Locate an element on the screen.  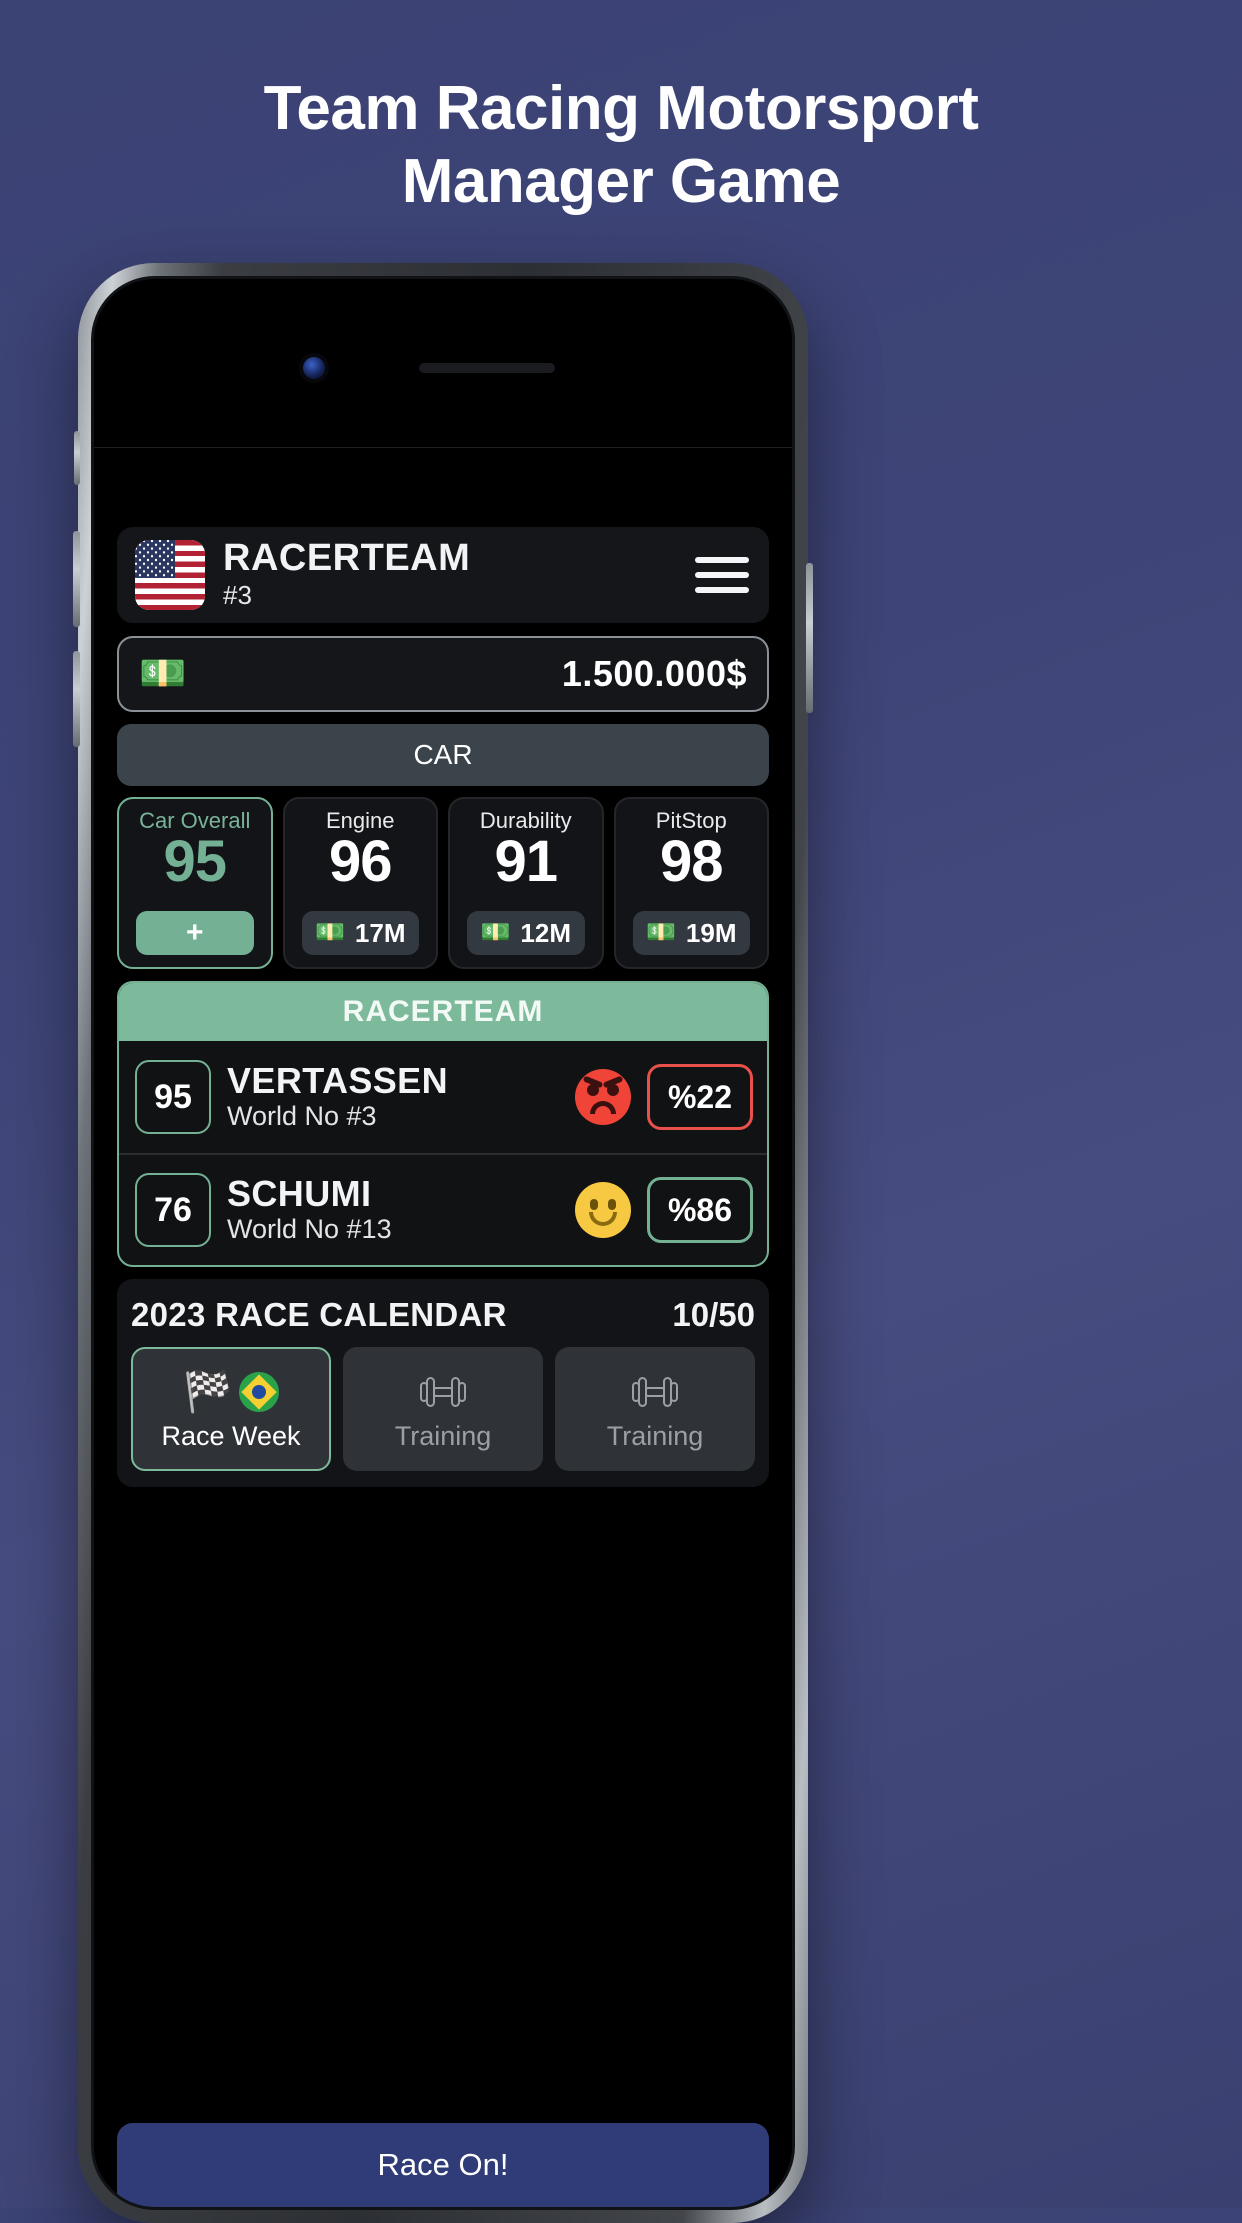
calendar-tile-race-week: 🏁 Race Week is located at coordinates (231, 1409).